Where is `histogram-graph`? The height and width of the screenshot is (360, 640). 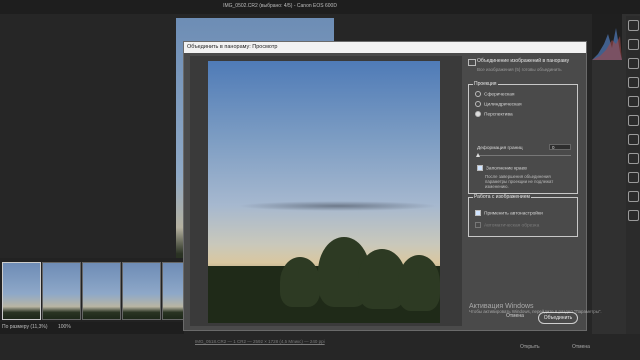
histogram-graph is located at coordinates (607, 44).